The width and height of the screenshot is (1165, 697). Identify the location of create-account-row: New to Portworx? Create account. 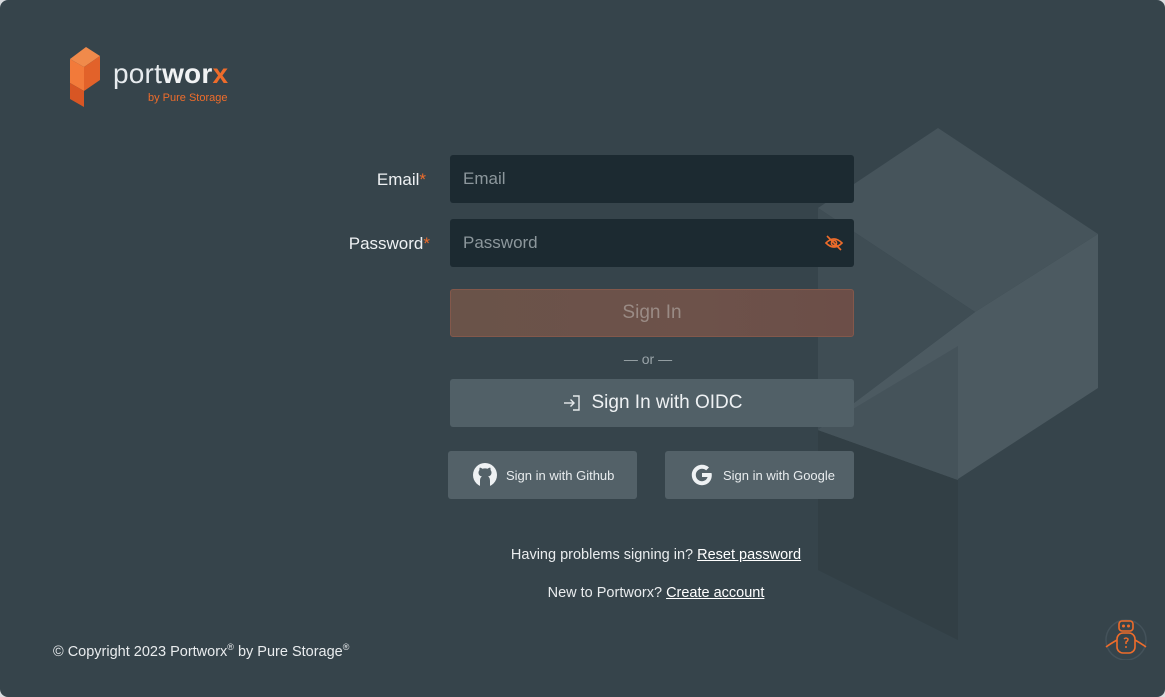
(656, 593).